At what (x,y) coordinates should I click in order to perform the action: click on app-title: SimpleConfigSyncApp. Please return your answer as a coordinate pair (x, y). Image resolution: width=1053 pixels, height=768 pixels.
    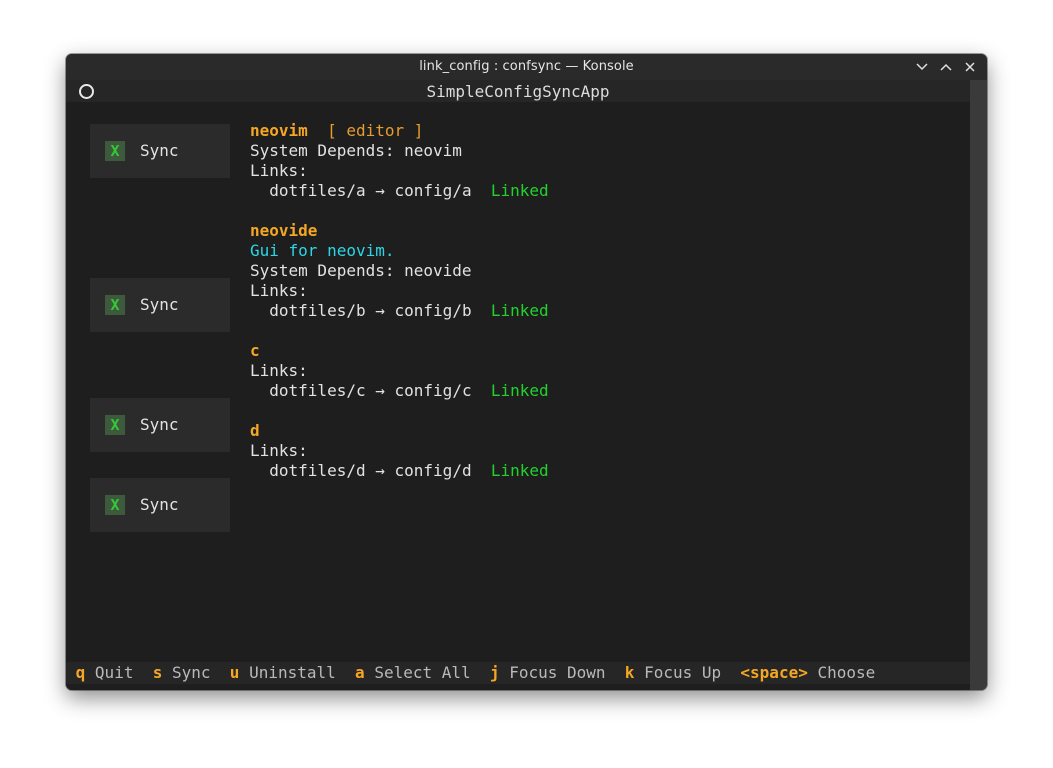
    Looking at the image, I should click on (518, 91).